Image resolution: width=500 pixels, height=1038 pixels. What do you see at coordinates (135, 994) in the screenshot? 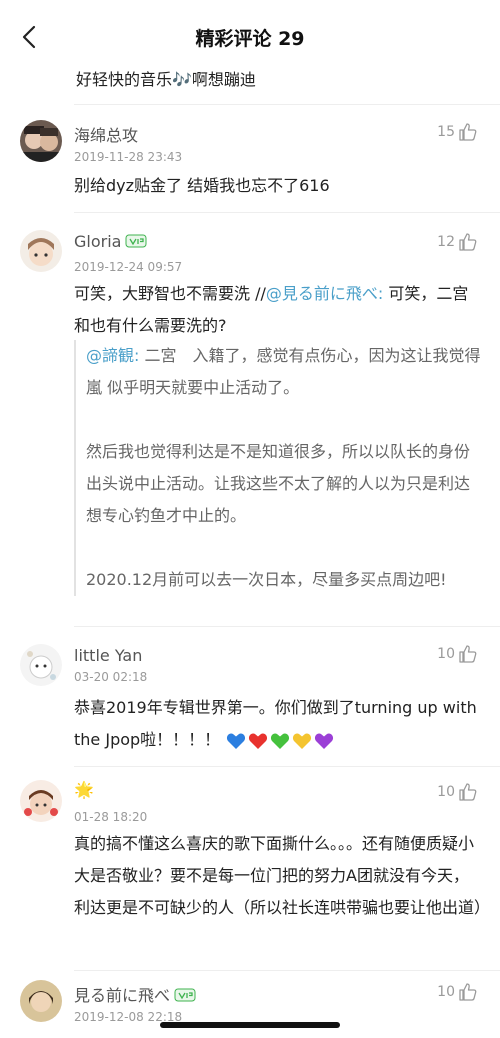
I see `username: 見る前に飛べ` at bounding box center [135, 994].